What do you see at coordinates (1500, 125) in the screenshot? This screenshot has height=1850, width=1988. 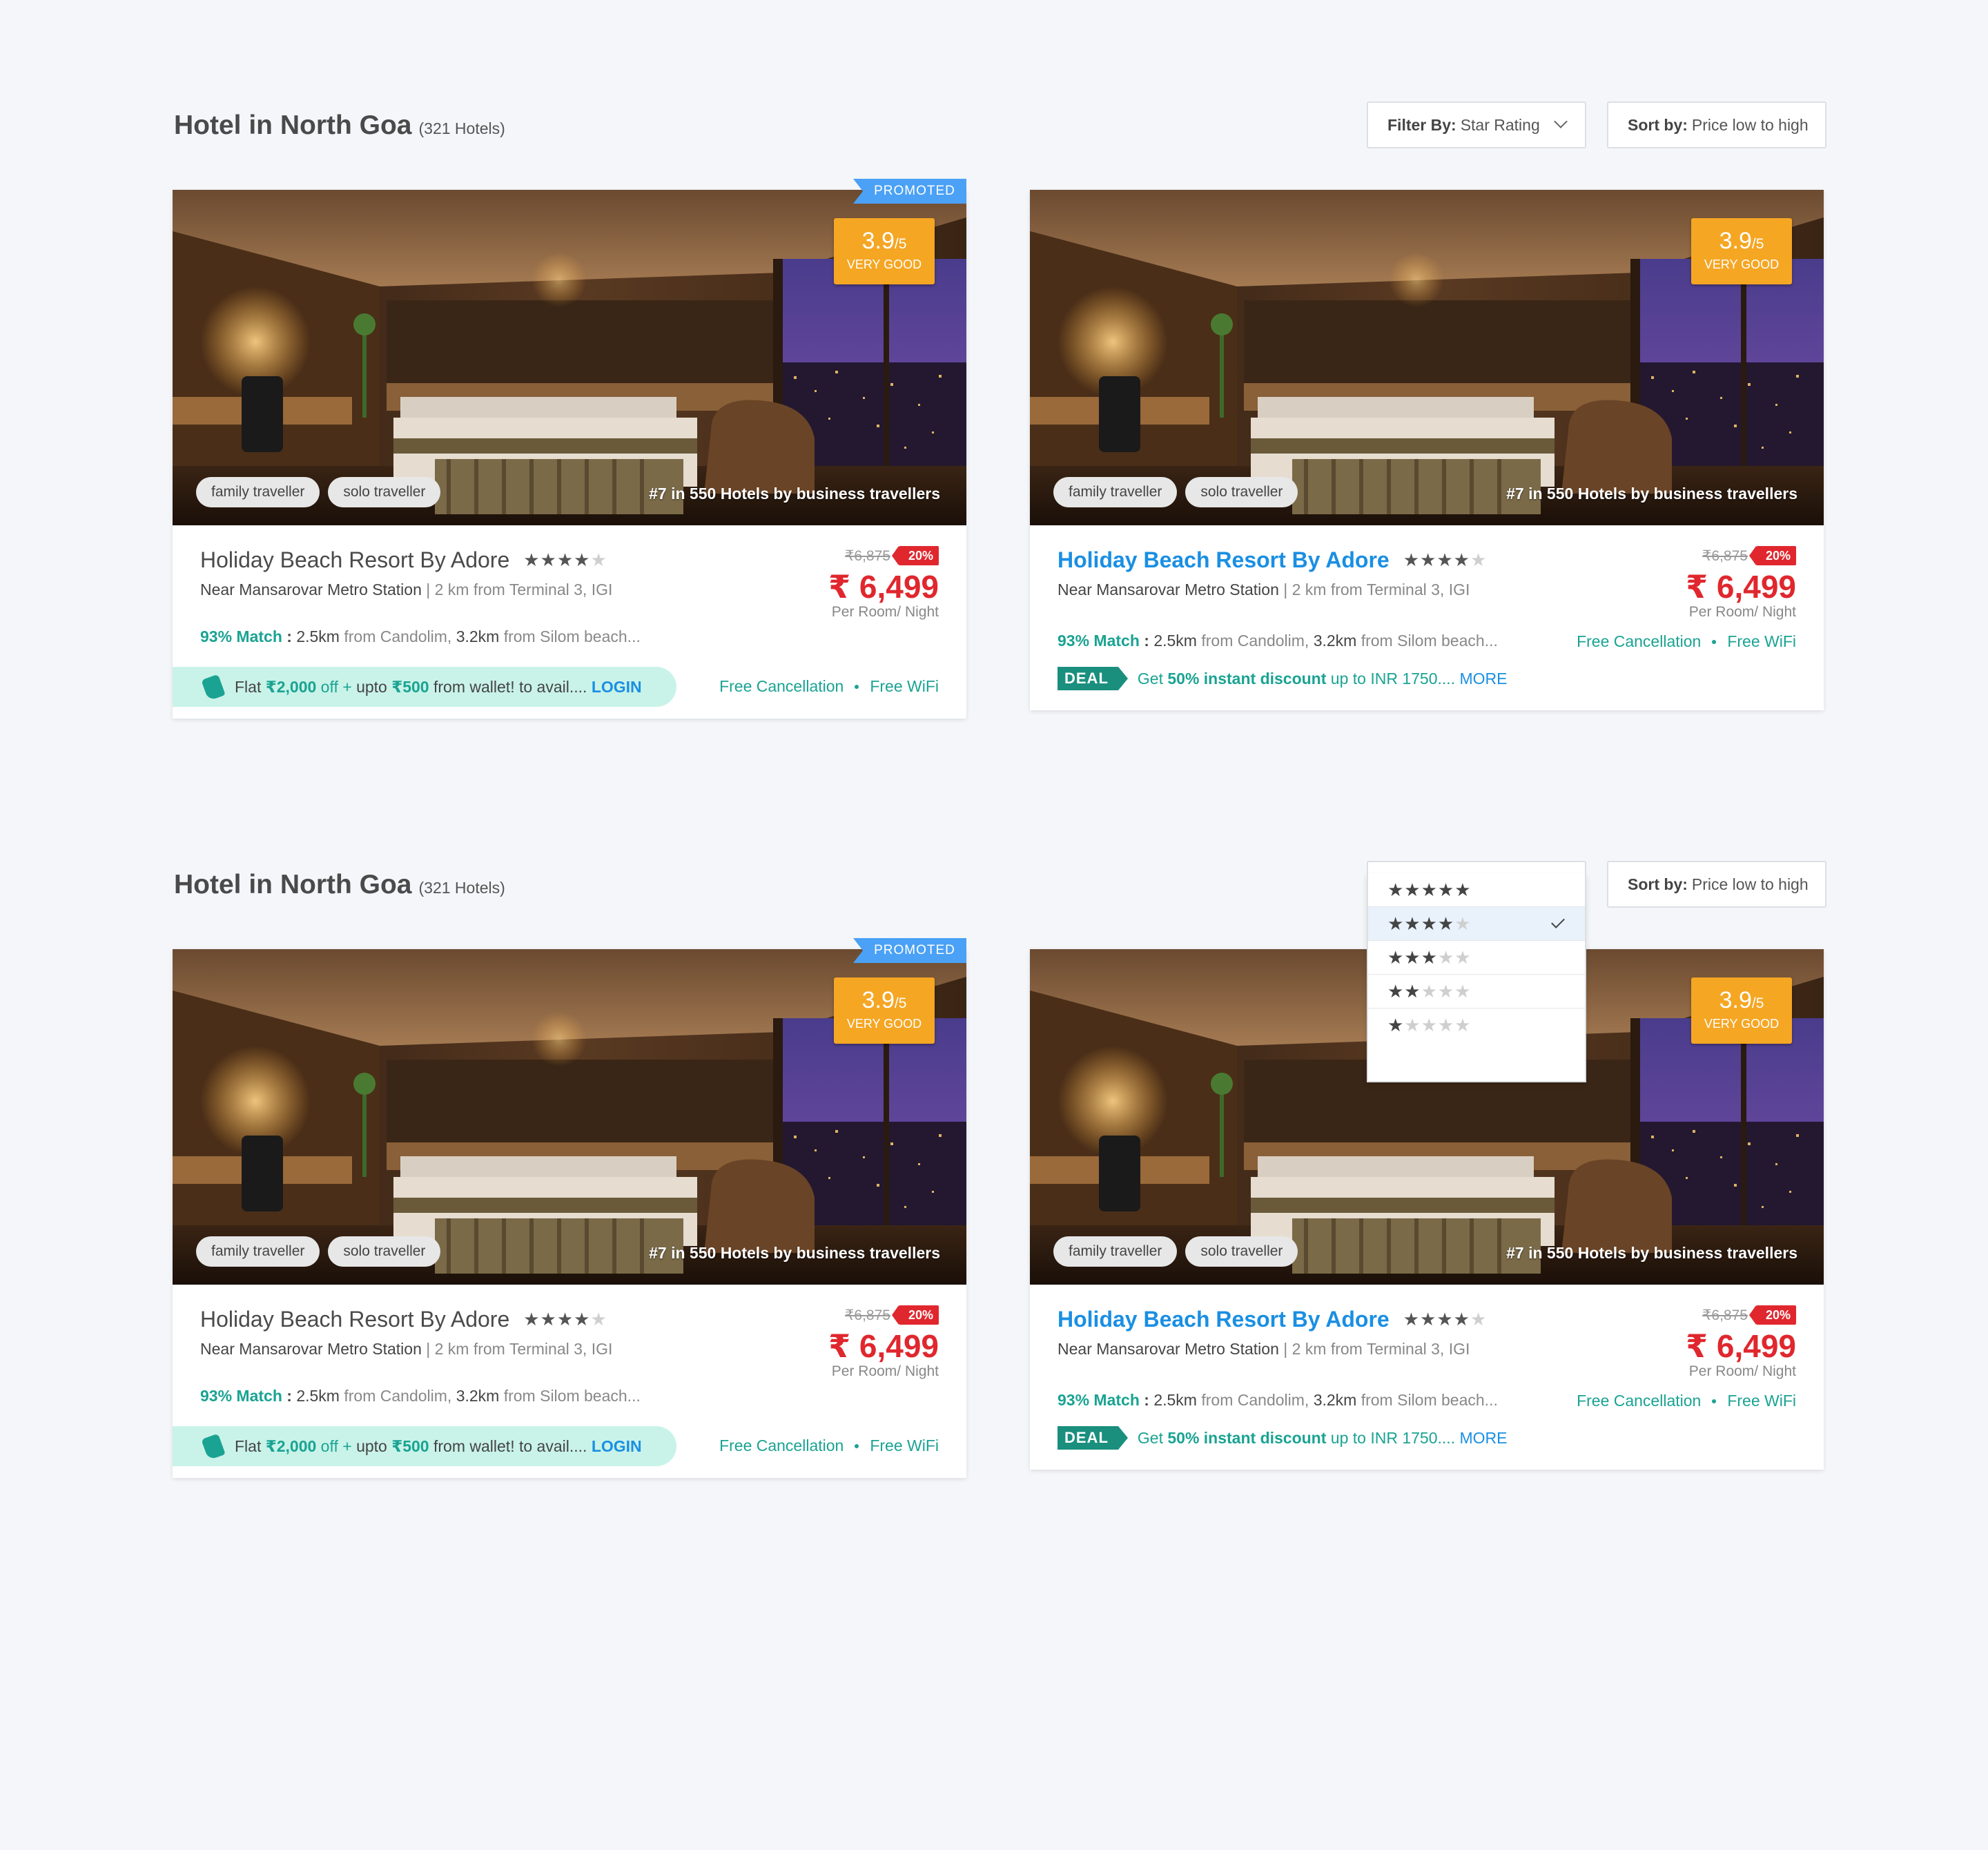 I see `filter-value: Star Rating` at bounding box center [1500, 125].